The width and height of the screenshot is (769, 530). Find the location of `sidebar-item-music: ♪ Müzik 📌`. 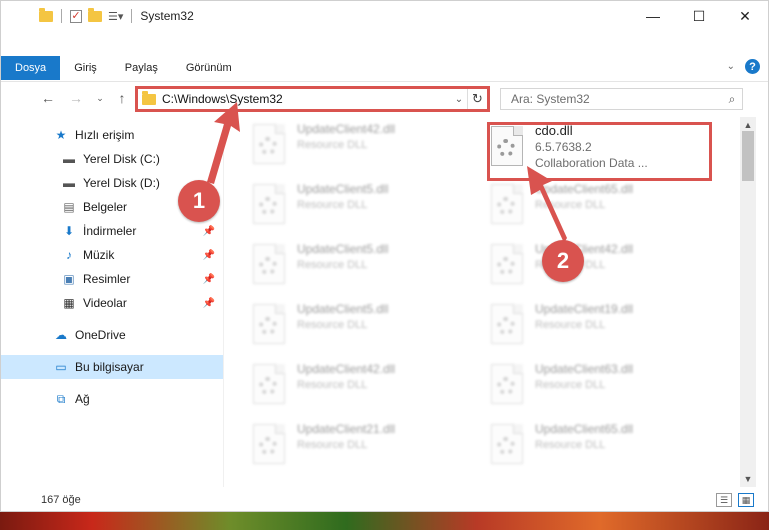

sidebar-item-music: ♪ Müzik 📌 is located at coordinates (112, 255).